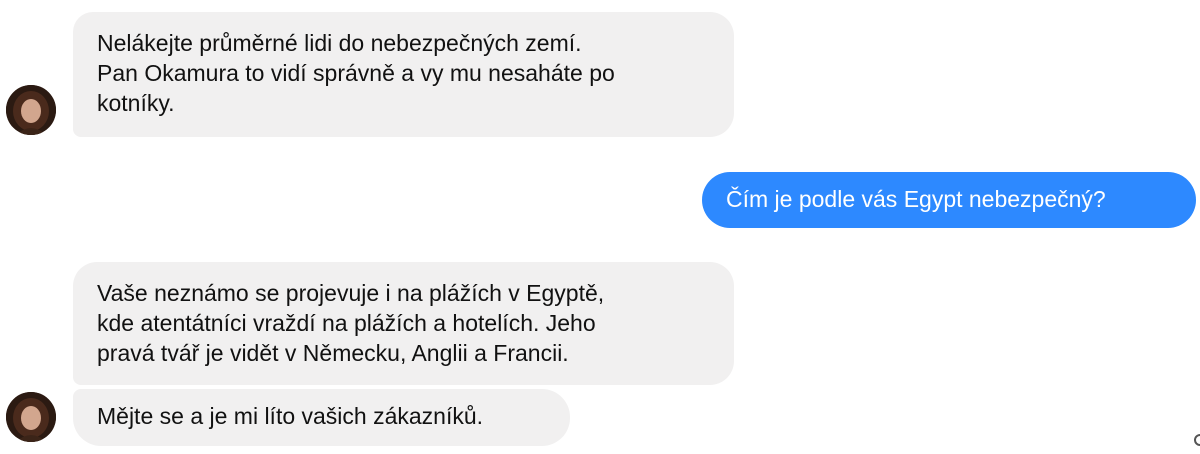 This screenshot has height=454, width=1200. Describe the element at coordinates (136, 103) in the screenshot. I see `message-text-line: kotníky.` at that location.